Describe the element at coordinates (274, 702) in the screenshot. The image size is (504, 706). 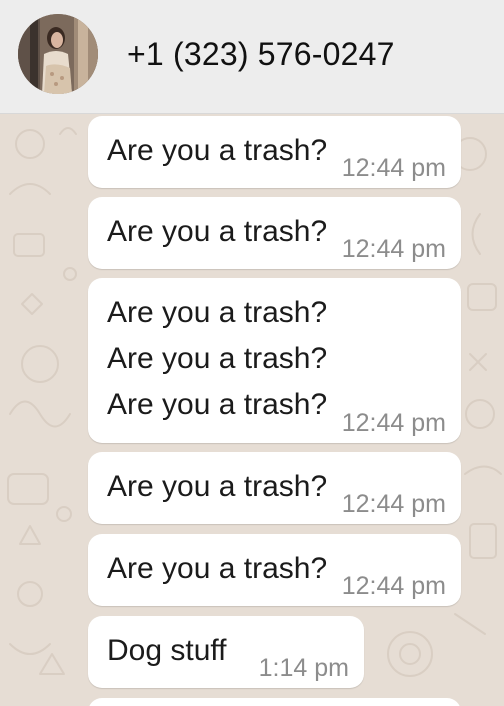
I see `message-bubble-partial` at that location.